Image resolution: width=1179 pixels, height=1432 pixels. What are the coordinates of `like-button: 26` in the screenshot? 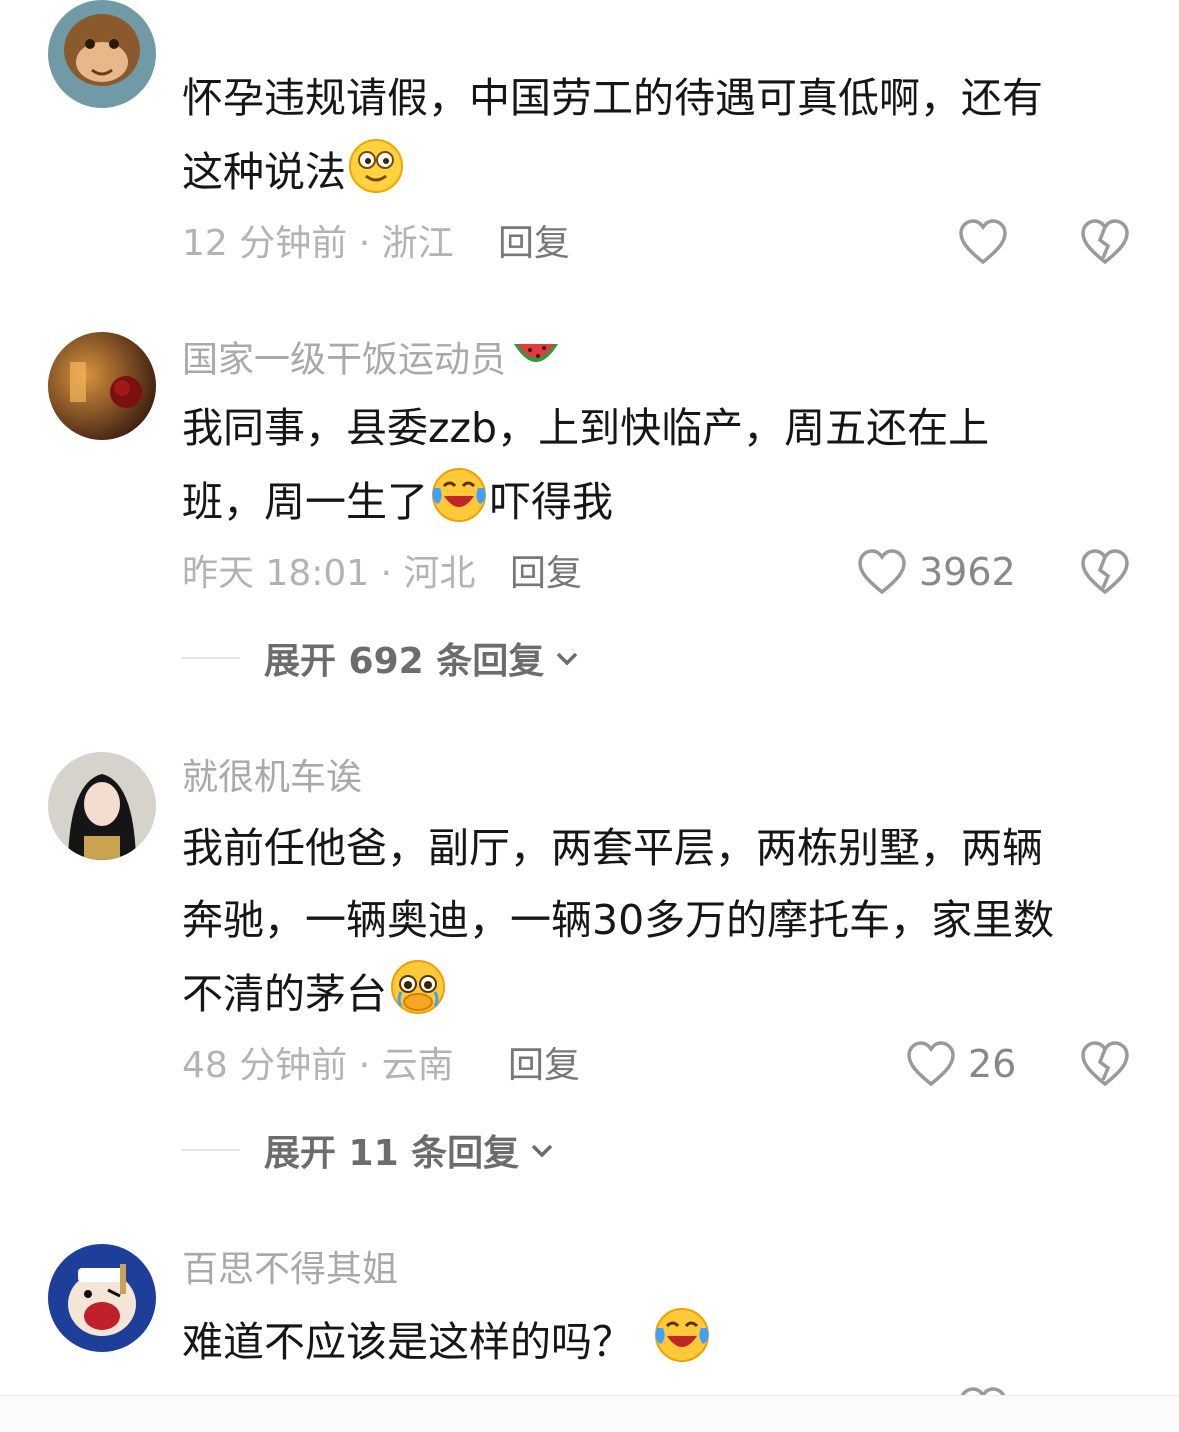 It's located at (961, 1064).